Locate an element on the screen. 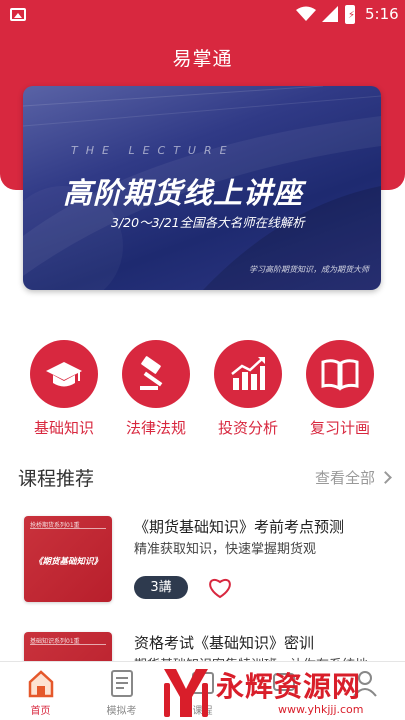  status-bar: ⚡ 5:16 is located at coordinates (202, 15).